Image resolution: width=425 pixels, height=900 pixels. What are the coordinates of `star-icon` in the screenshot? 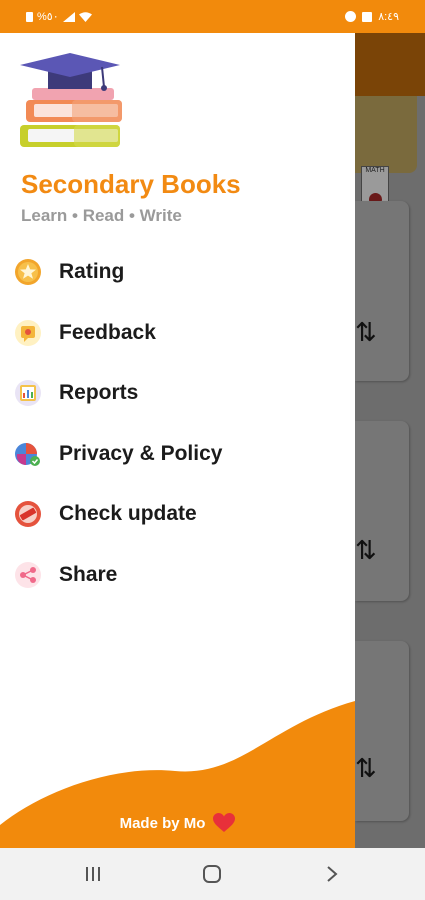 It's located at (28, 272).